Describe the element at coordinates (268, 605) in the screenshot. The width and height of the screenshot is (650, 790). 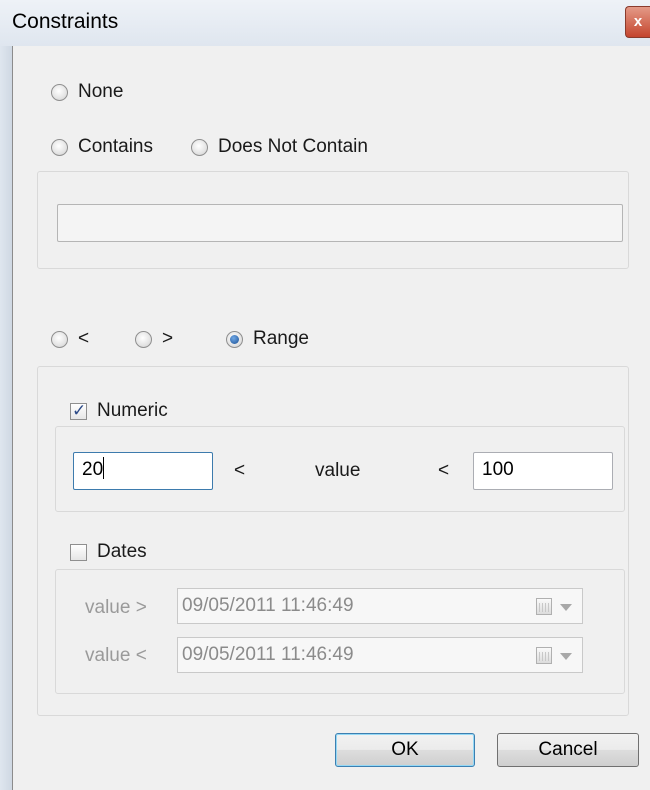
I see `date-after-value: 09/05/2011 11:46:49` at that location.